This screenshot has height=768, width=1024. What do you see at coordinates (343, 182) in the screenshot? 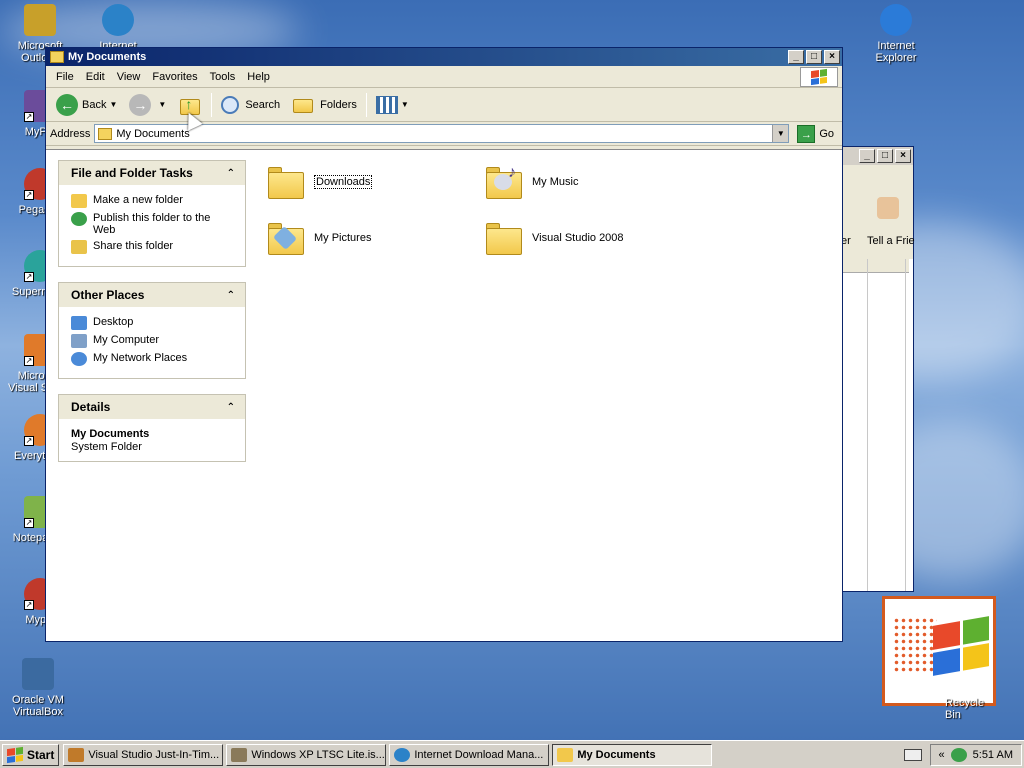
I see `folder-name: Downloads` at bounding box center [343, 182].